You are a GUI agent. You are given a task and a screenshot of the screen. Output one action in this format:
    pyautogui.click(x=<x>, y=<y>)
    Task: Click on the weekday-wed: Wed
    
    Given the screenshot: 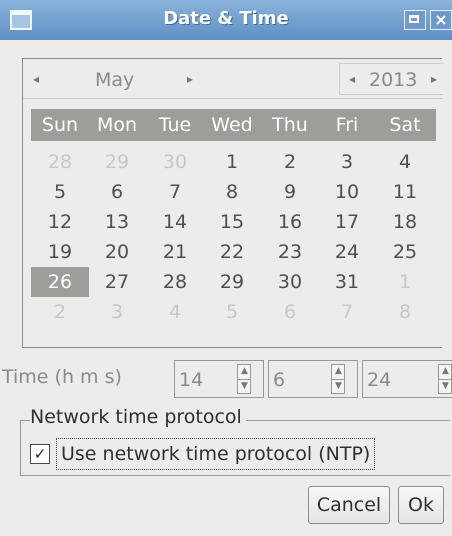 What is the action you would take?
    pyautogui.click(x=232, y=125)
    